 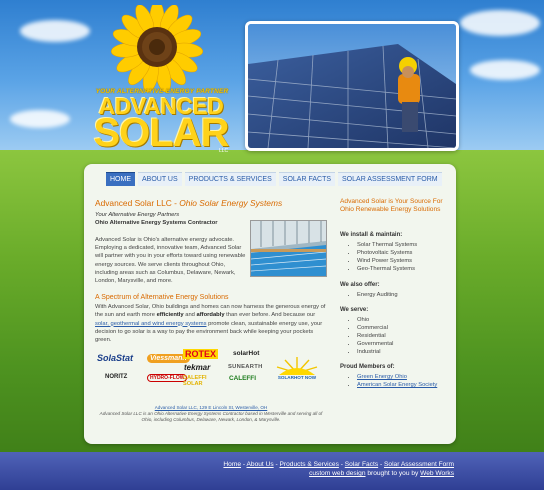 What do you see at coordinates (375, 328) in the screenshot?
I see `list-item: Commercial` at bounding box center [375, 328].